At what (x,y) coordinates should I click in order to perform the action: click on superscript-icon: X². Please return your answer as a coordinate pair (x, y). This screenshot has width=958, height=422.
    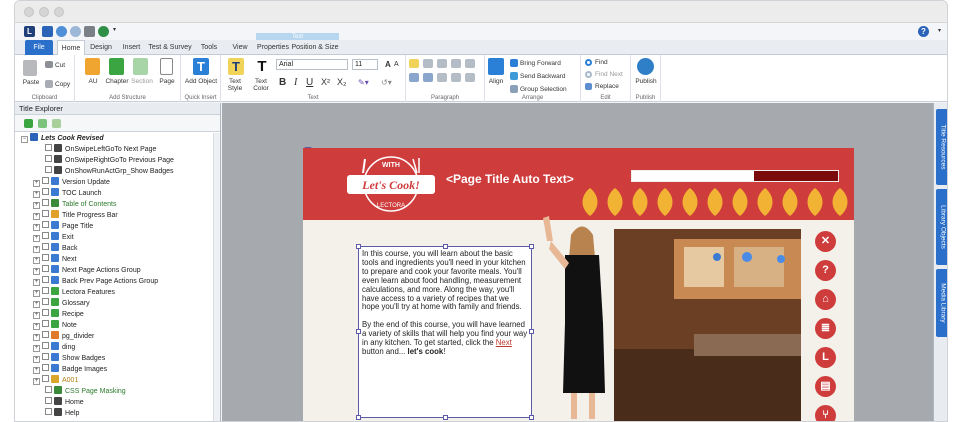
    Looking at the image, I should click on (325, 82).